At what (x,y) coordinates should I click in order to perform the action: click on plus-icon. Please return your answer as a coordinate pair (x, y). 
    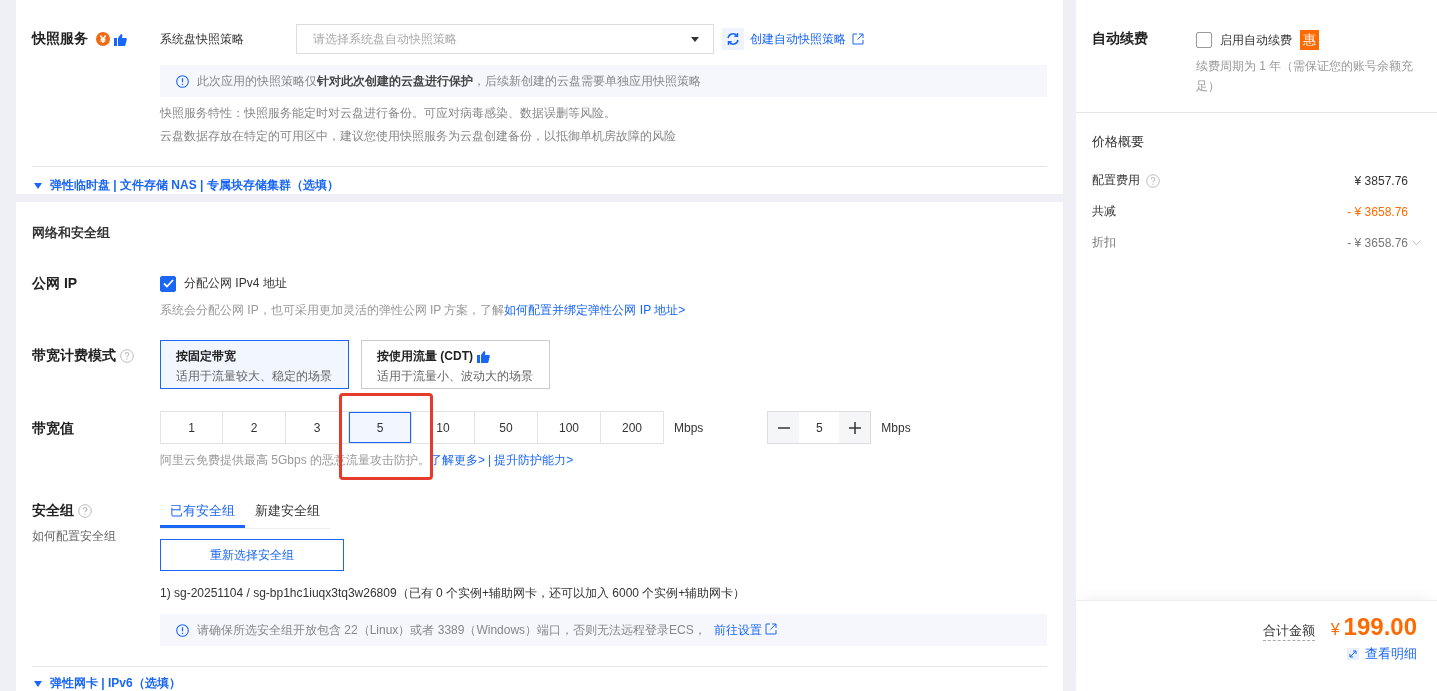
    Looking at the image, I should click on (854, 427).